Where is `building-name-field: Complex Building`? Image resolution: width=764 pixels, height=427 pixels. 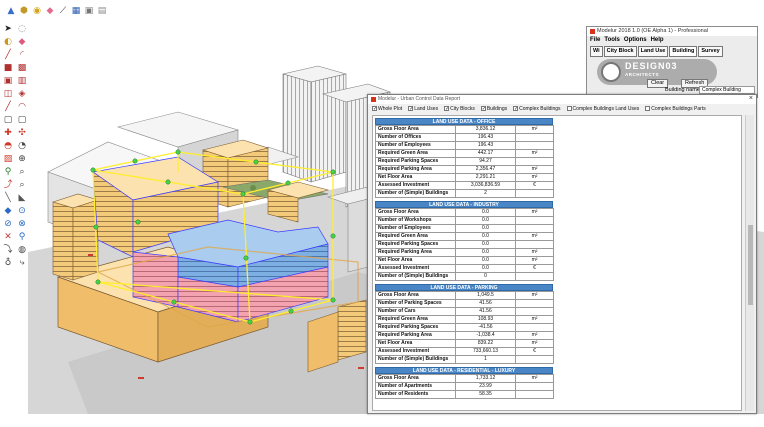
building-name-field: Complex Building is located at coordinates (727, 90).